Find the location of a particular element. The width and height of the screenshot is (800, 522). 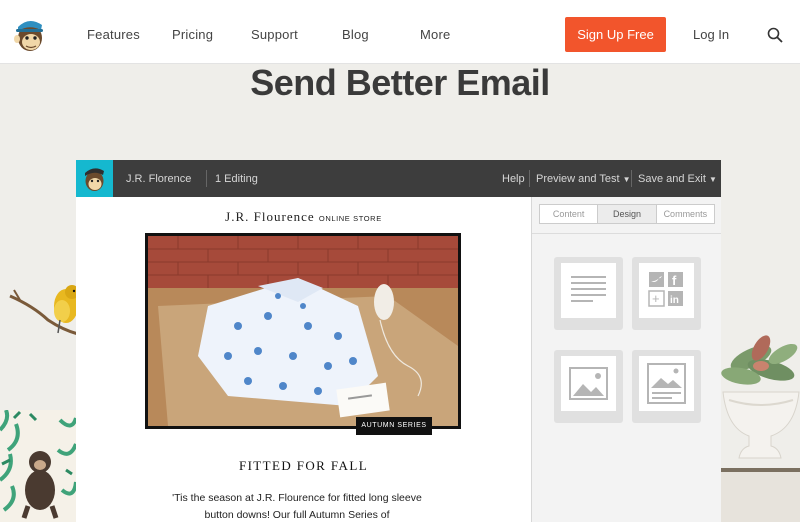

store-name: J.R. Flourence is located at coordinates (270, 216).